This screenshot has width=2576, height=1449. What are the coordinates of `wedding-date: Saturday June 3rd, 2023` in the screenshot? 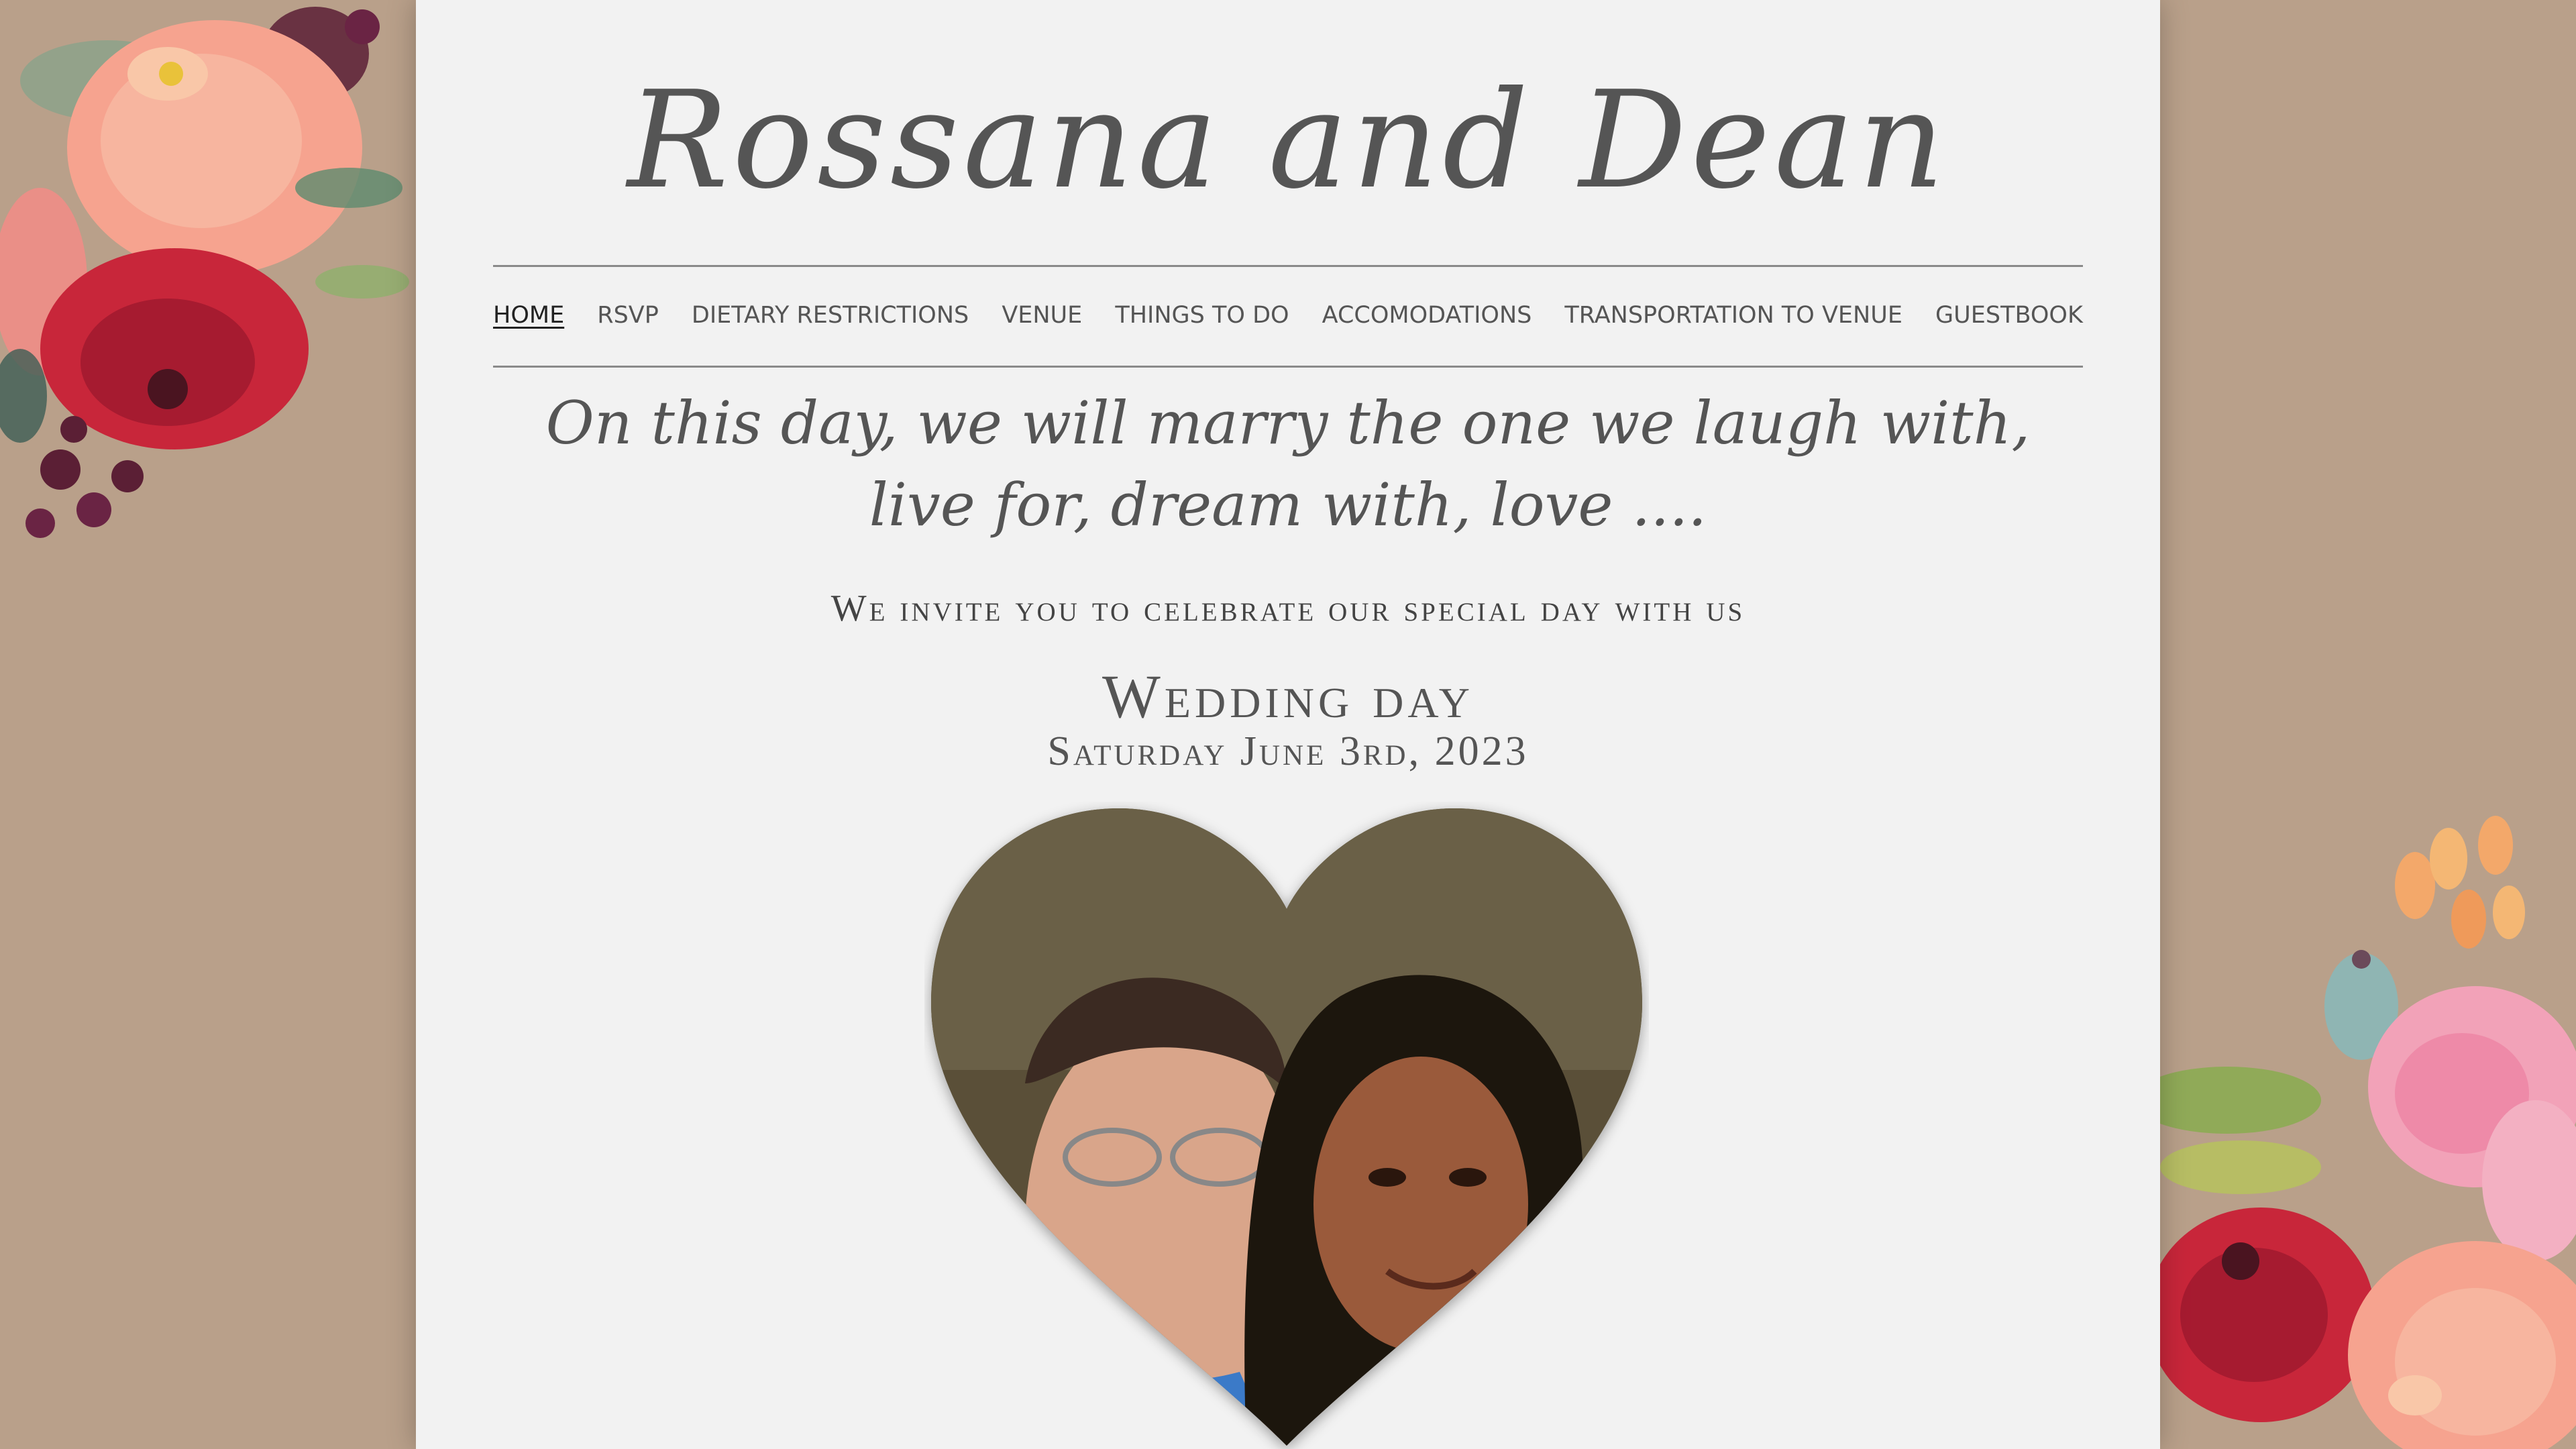 It's located at (1288, 751).